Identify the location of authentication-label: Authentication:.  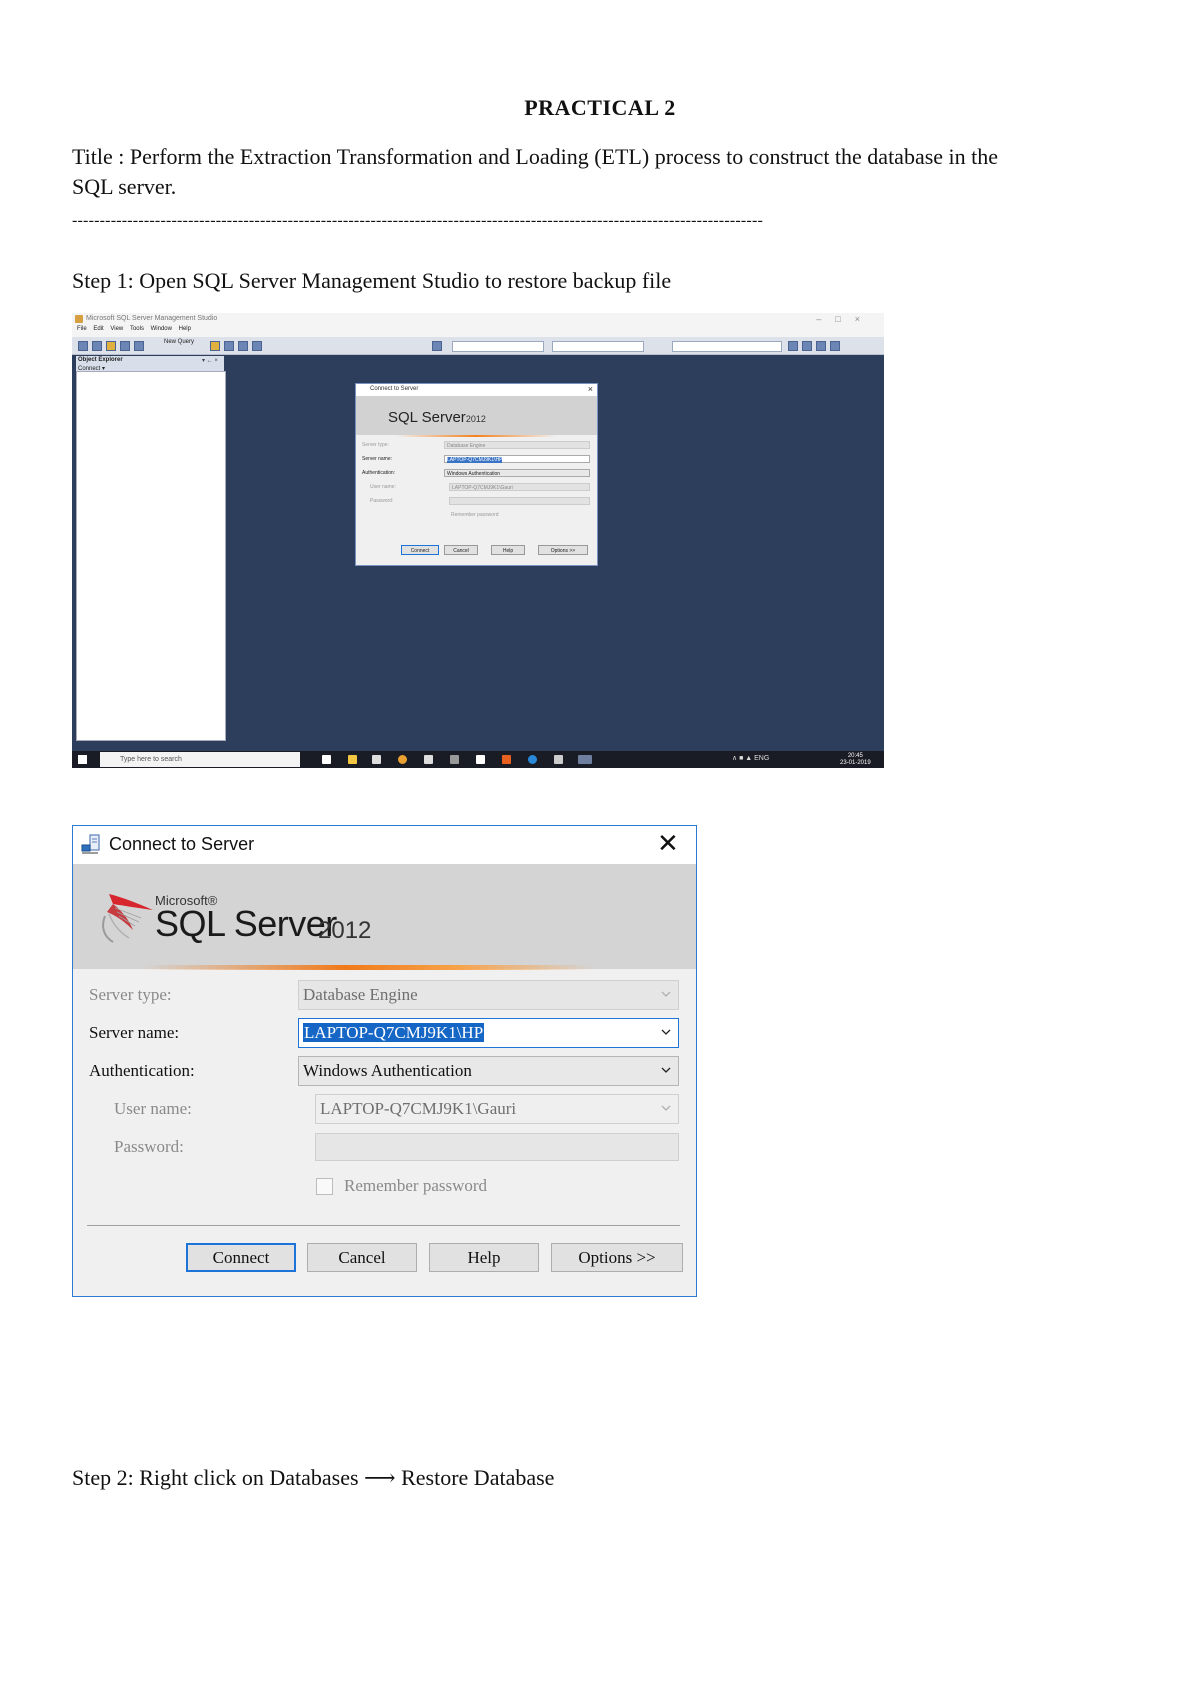
(142, 1071).